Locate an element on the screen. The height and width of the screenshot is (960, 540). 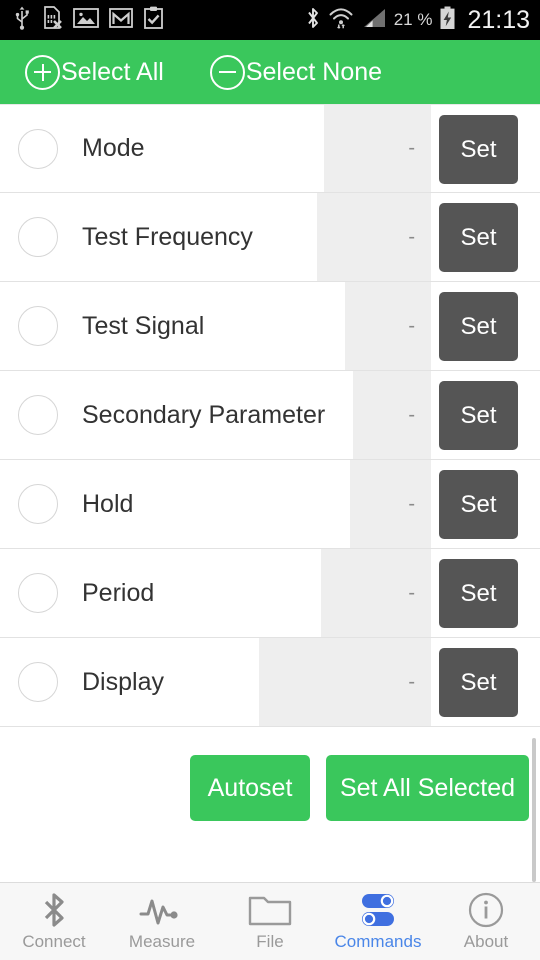
table-row: - Secondary Parameter Set is located at coordinates (270, 415).